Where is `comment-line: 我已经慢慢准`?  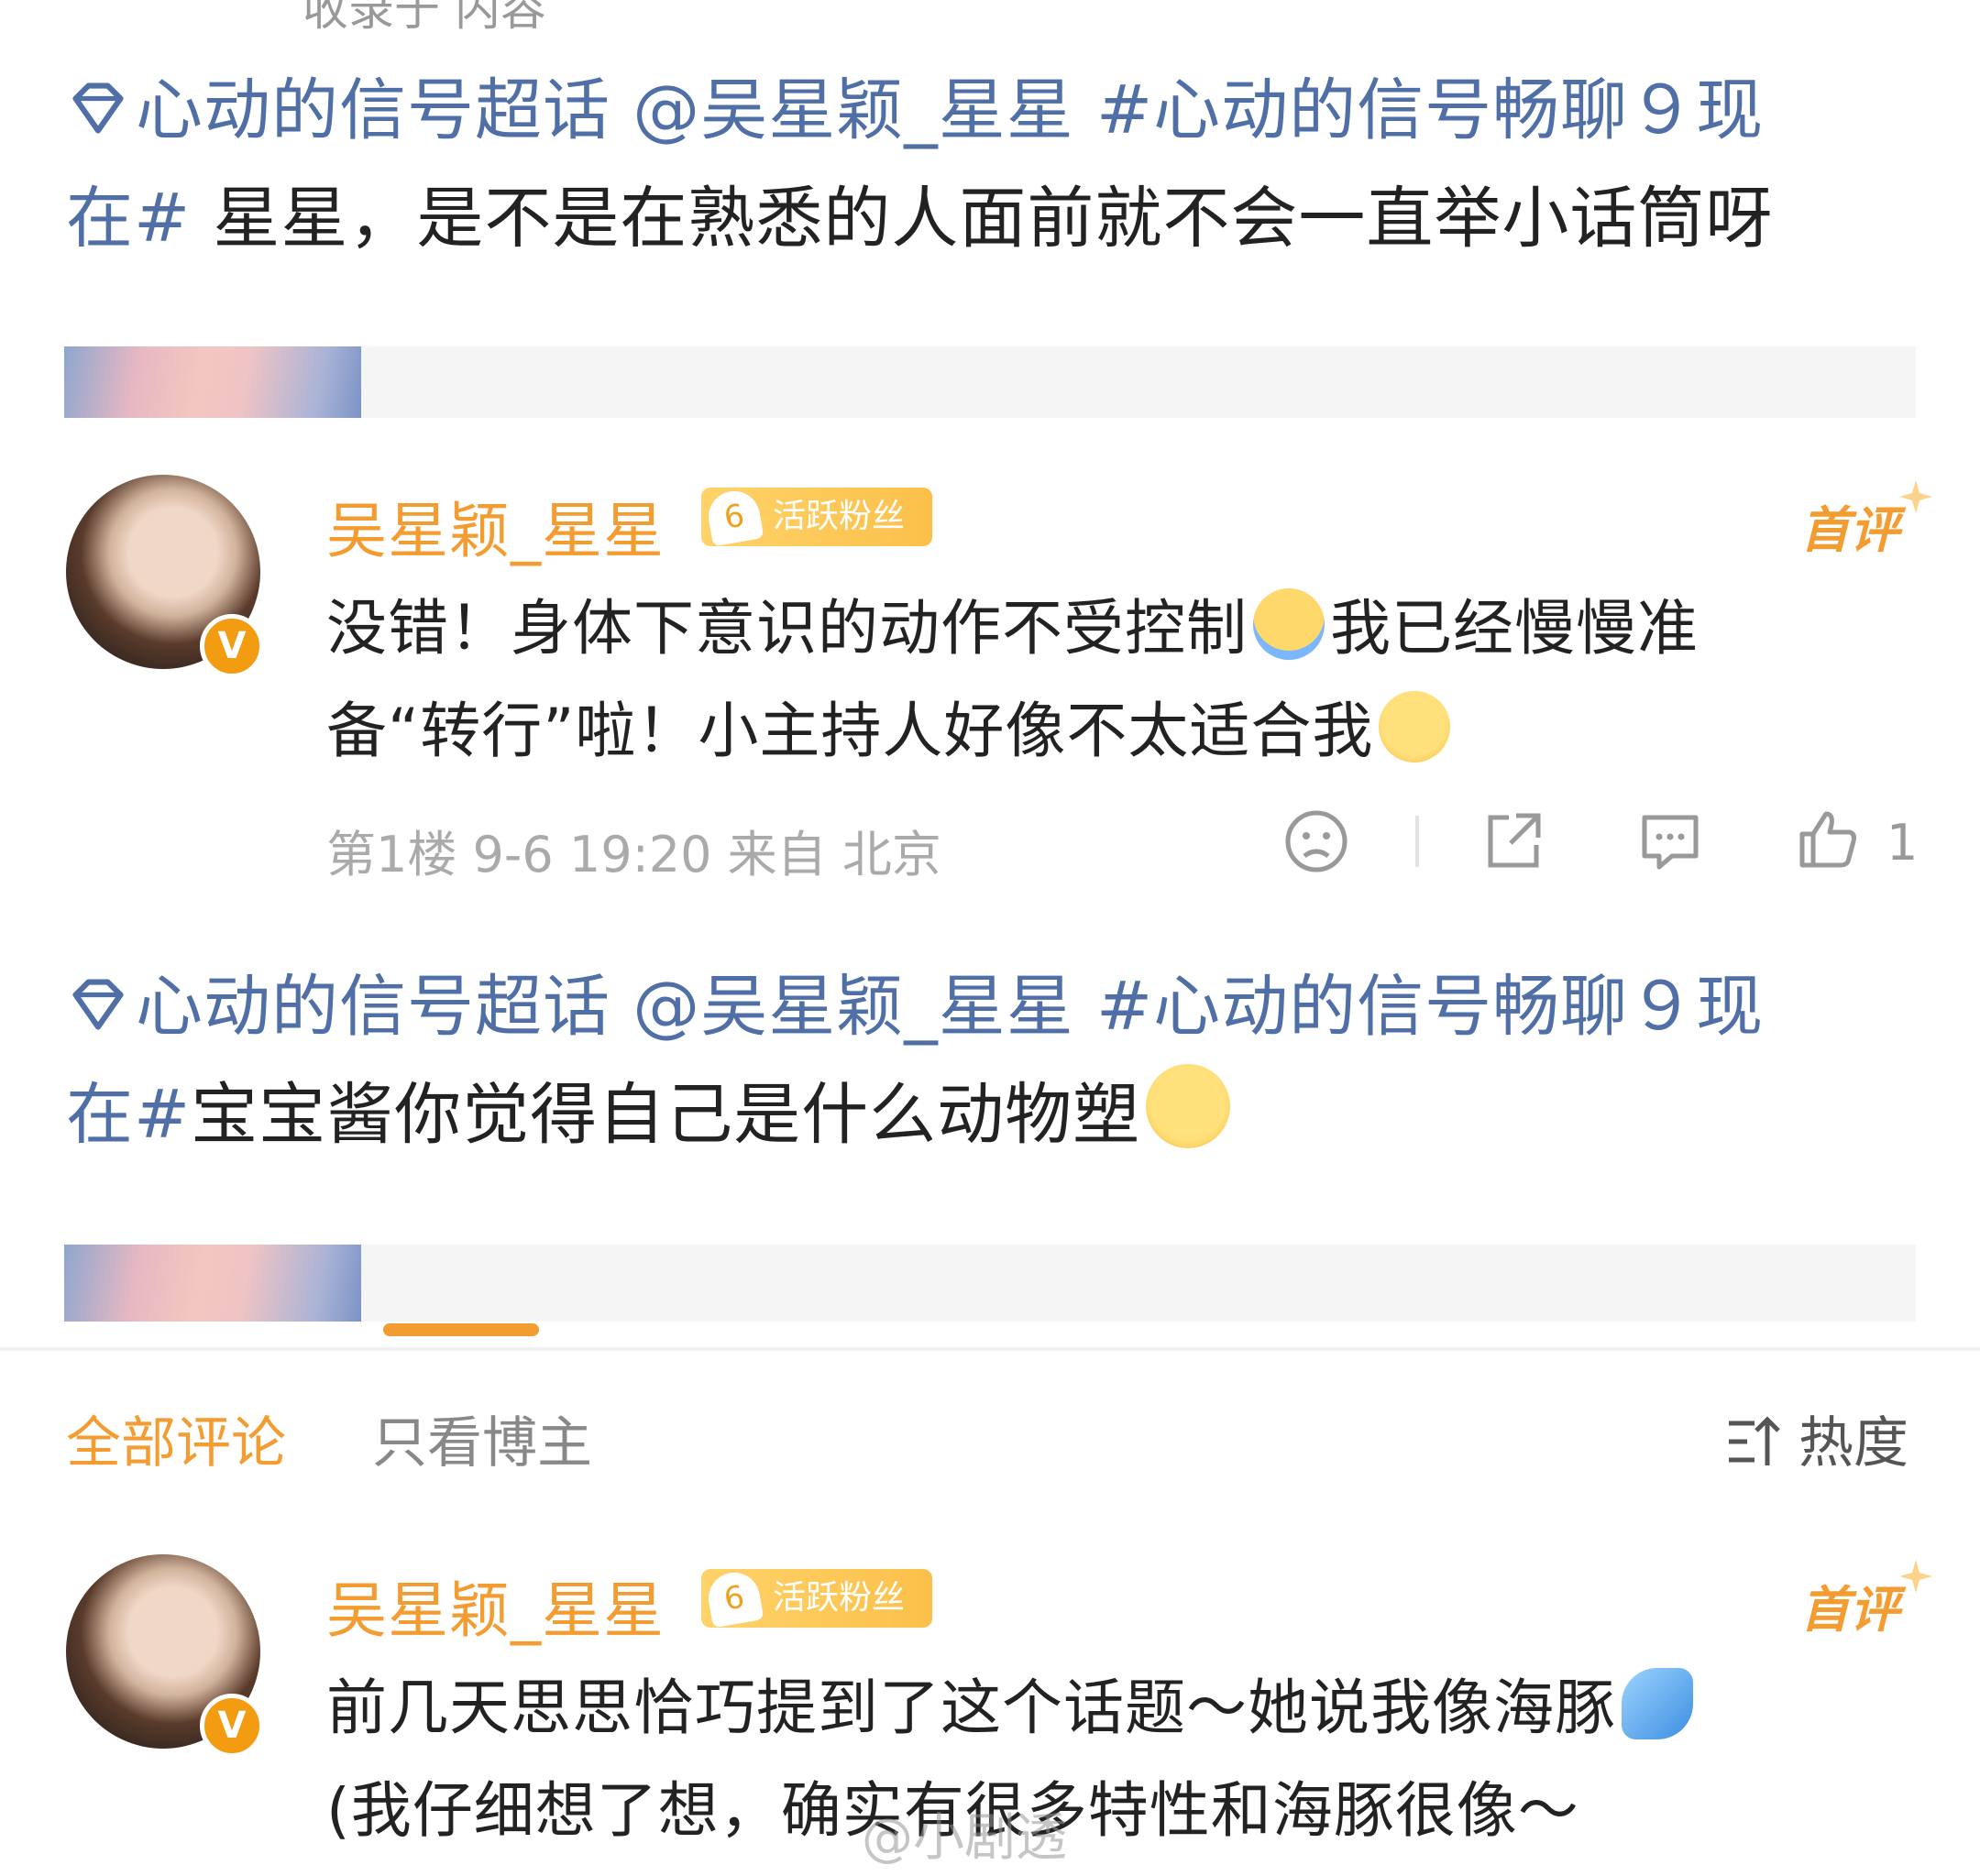 comment-line: 我已经慢慢准 is located at coordinates (1514, 628).